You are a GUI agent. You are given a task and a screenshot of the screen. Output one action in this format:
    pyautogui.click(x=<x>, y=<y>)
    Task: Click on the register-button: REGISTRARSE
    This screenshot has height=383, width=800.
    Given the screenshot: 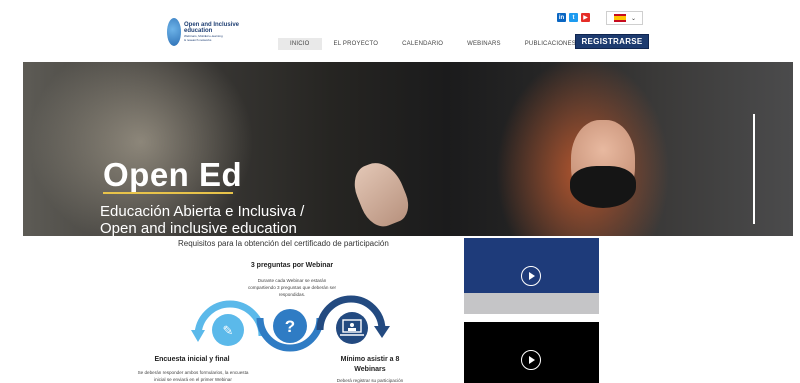 What is the action you would take?
    pyautogui.click(x=612, y=41)
    